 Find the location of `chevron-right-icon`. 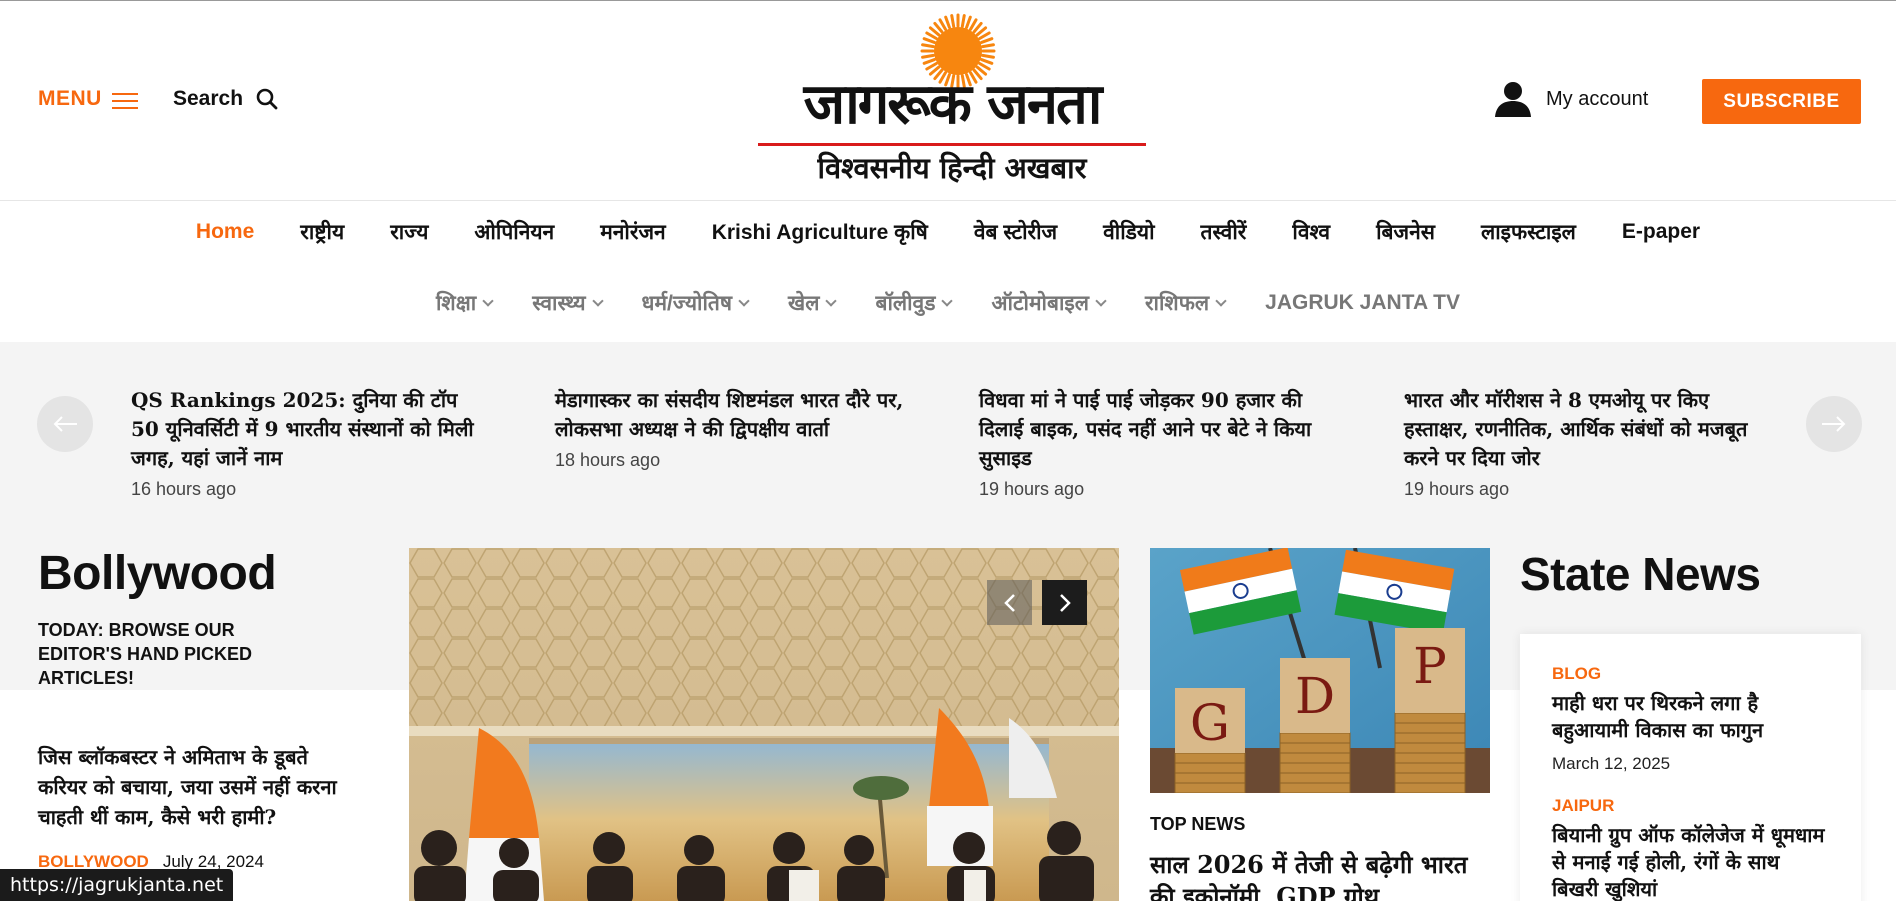

chevron-right-icon is located at coordinates (1065, 602).